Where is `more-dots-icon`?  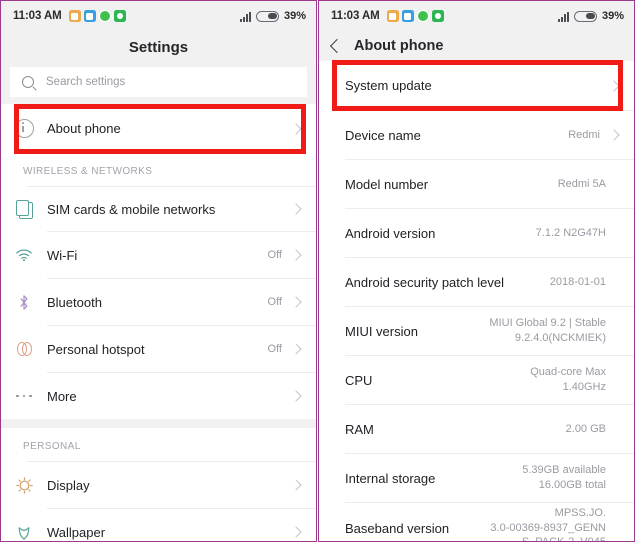
more-dots-icon is located at coordinates (24, 396).